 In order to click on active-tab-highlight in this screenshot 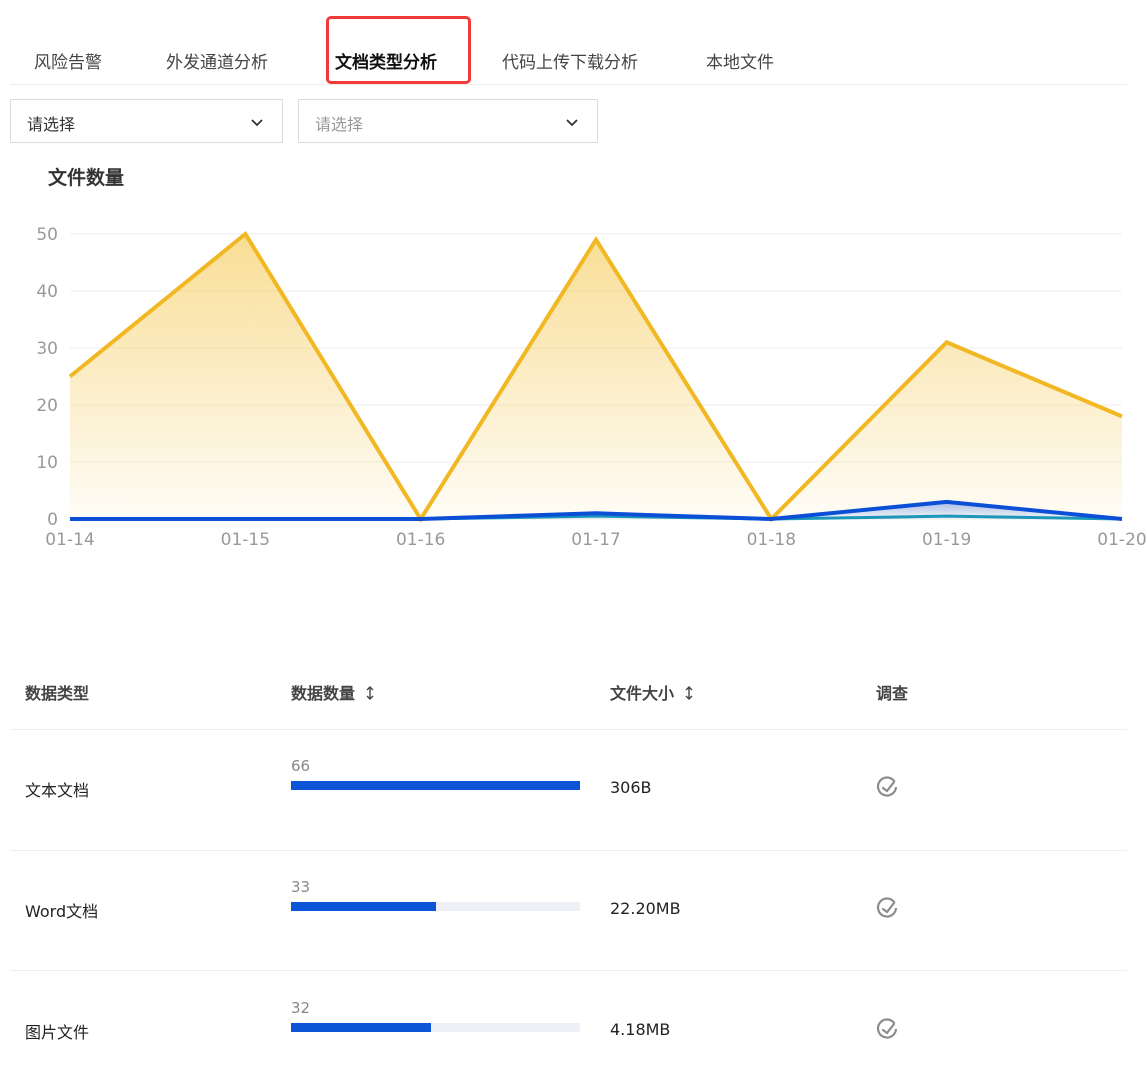, I will do `click(398, 50)`.